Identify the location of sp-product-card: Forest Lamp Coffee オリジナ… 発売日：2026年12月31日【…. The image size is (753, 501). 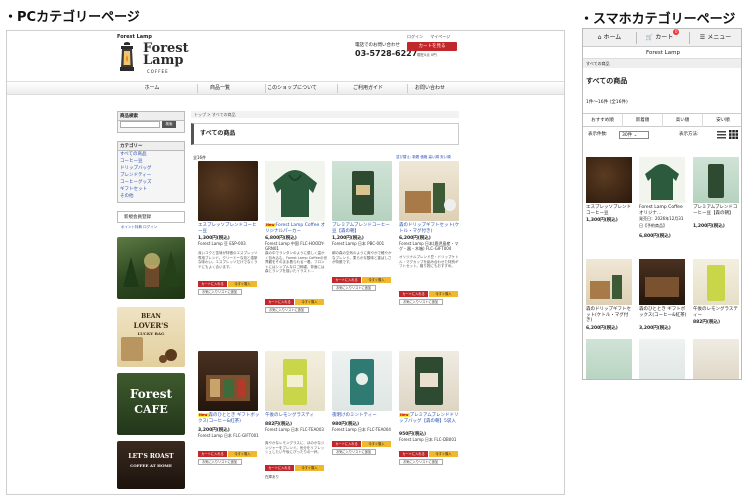
(663, 202).